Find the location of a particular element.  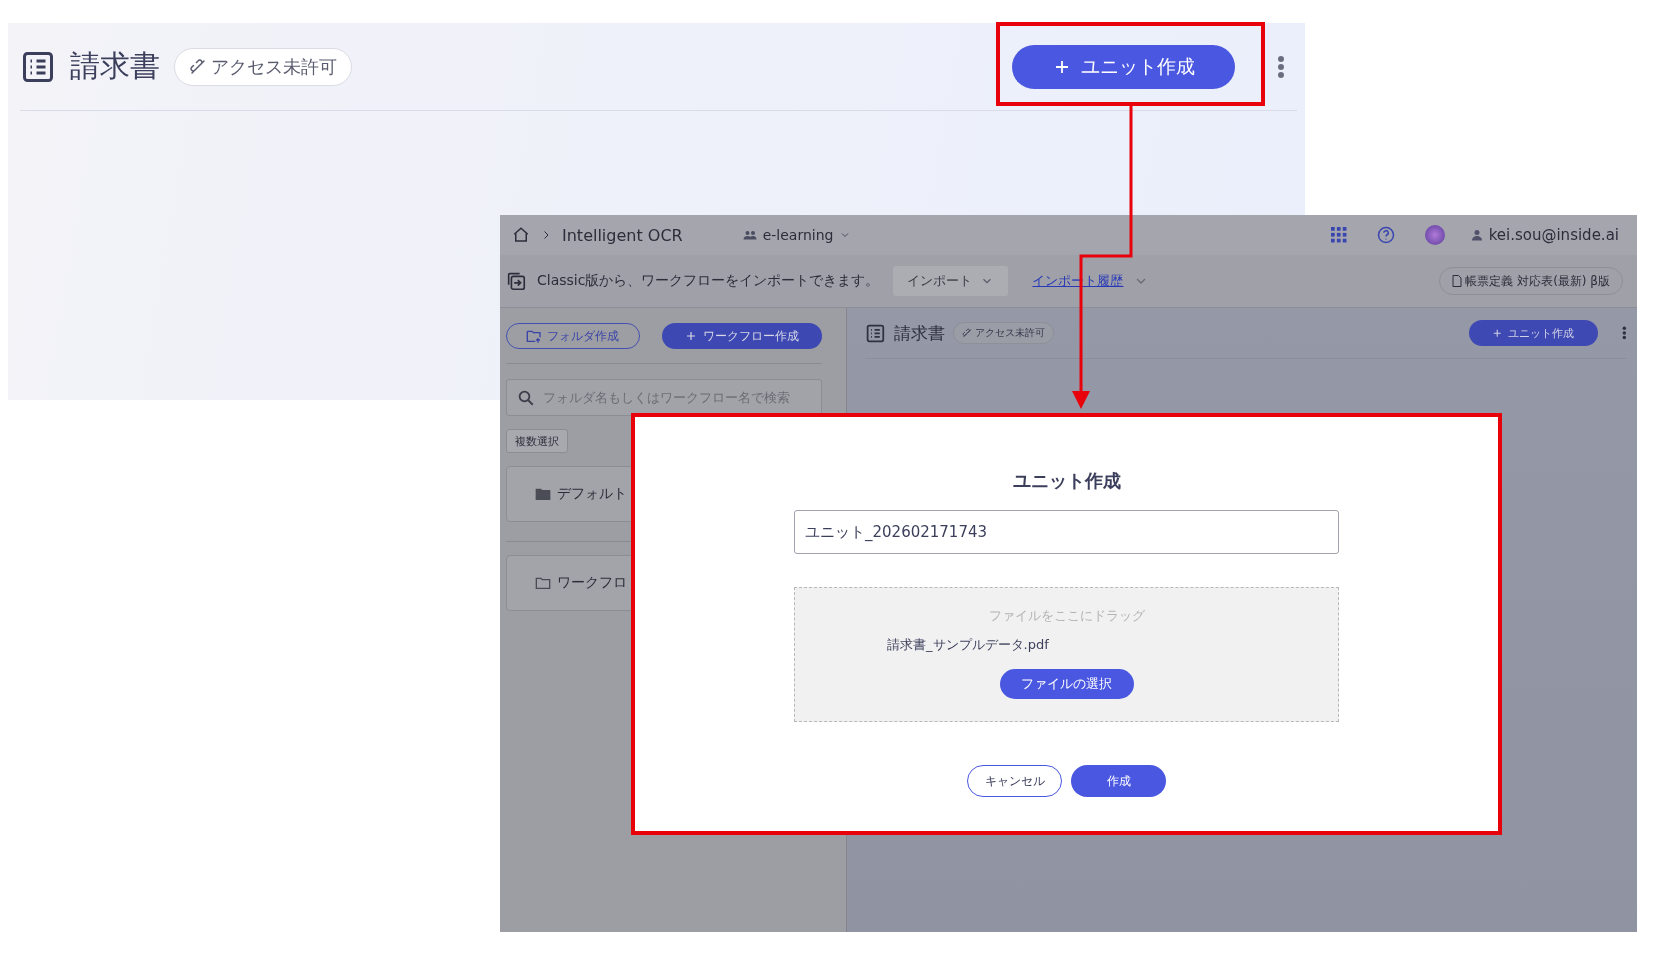

file-name: 請求書_サンプルデータ.pdf is located at coordinates (968, 645).